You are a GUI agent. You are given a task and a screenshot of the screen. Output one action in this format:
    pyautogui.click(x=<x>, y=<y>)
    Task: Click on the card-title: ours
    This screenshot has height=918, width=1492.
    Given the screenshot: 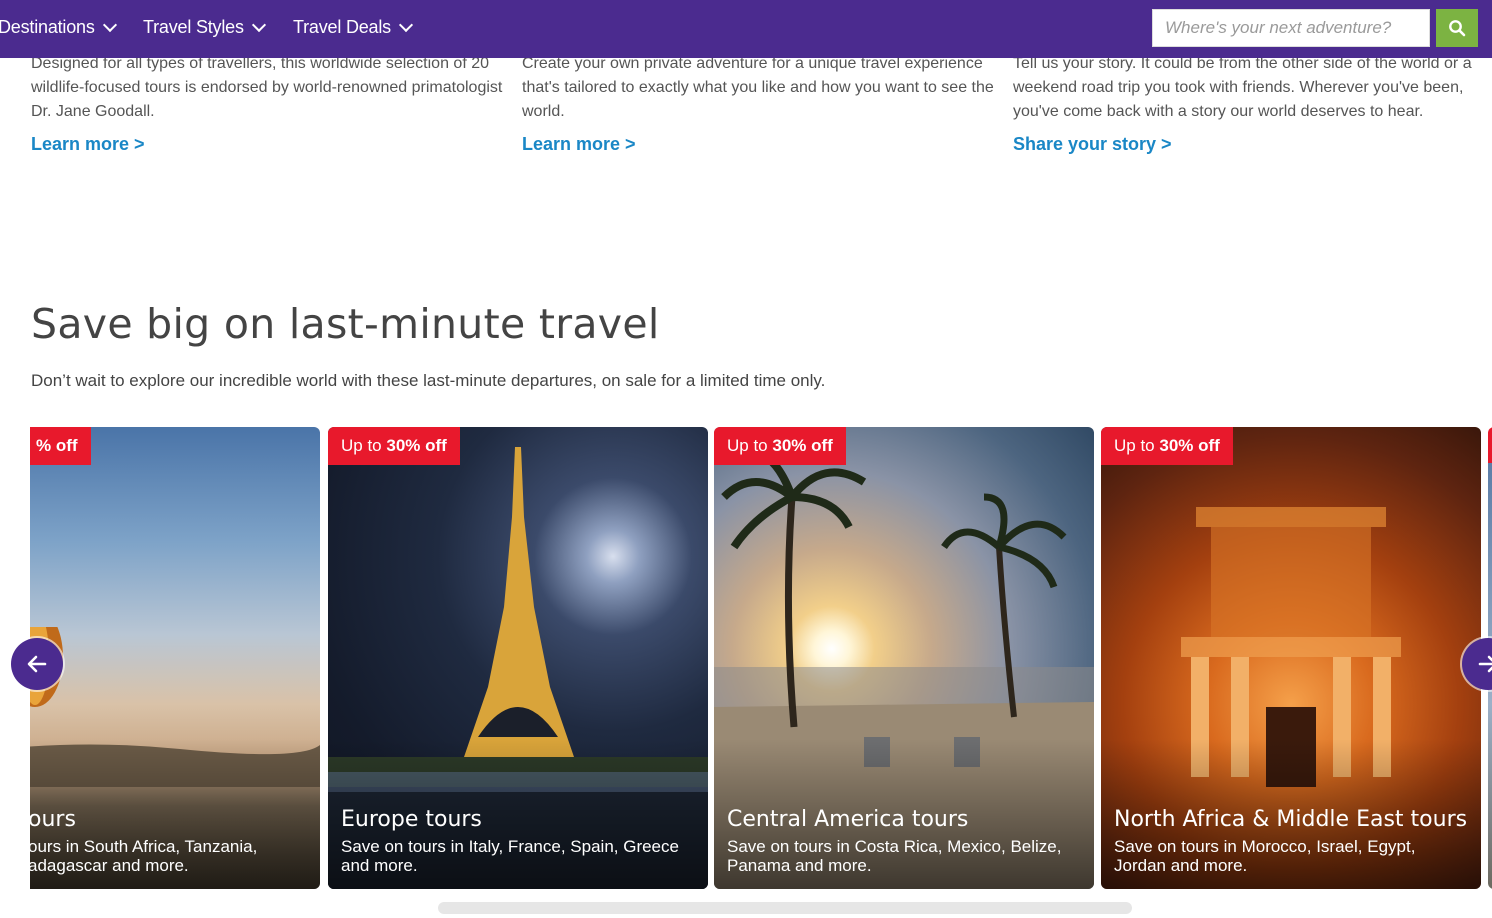 What is the action you would take?
    pyautogui.click(x=53, y=819)
    